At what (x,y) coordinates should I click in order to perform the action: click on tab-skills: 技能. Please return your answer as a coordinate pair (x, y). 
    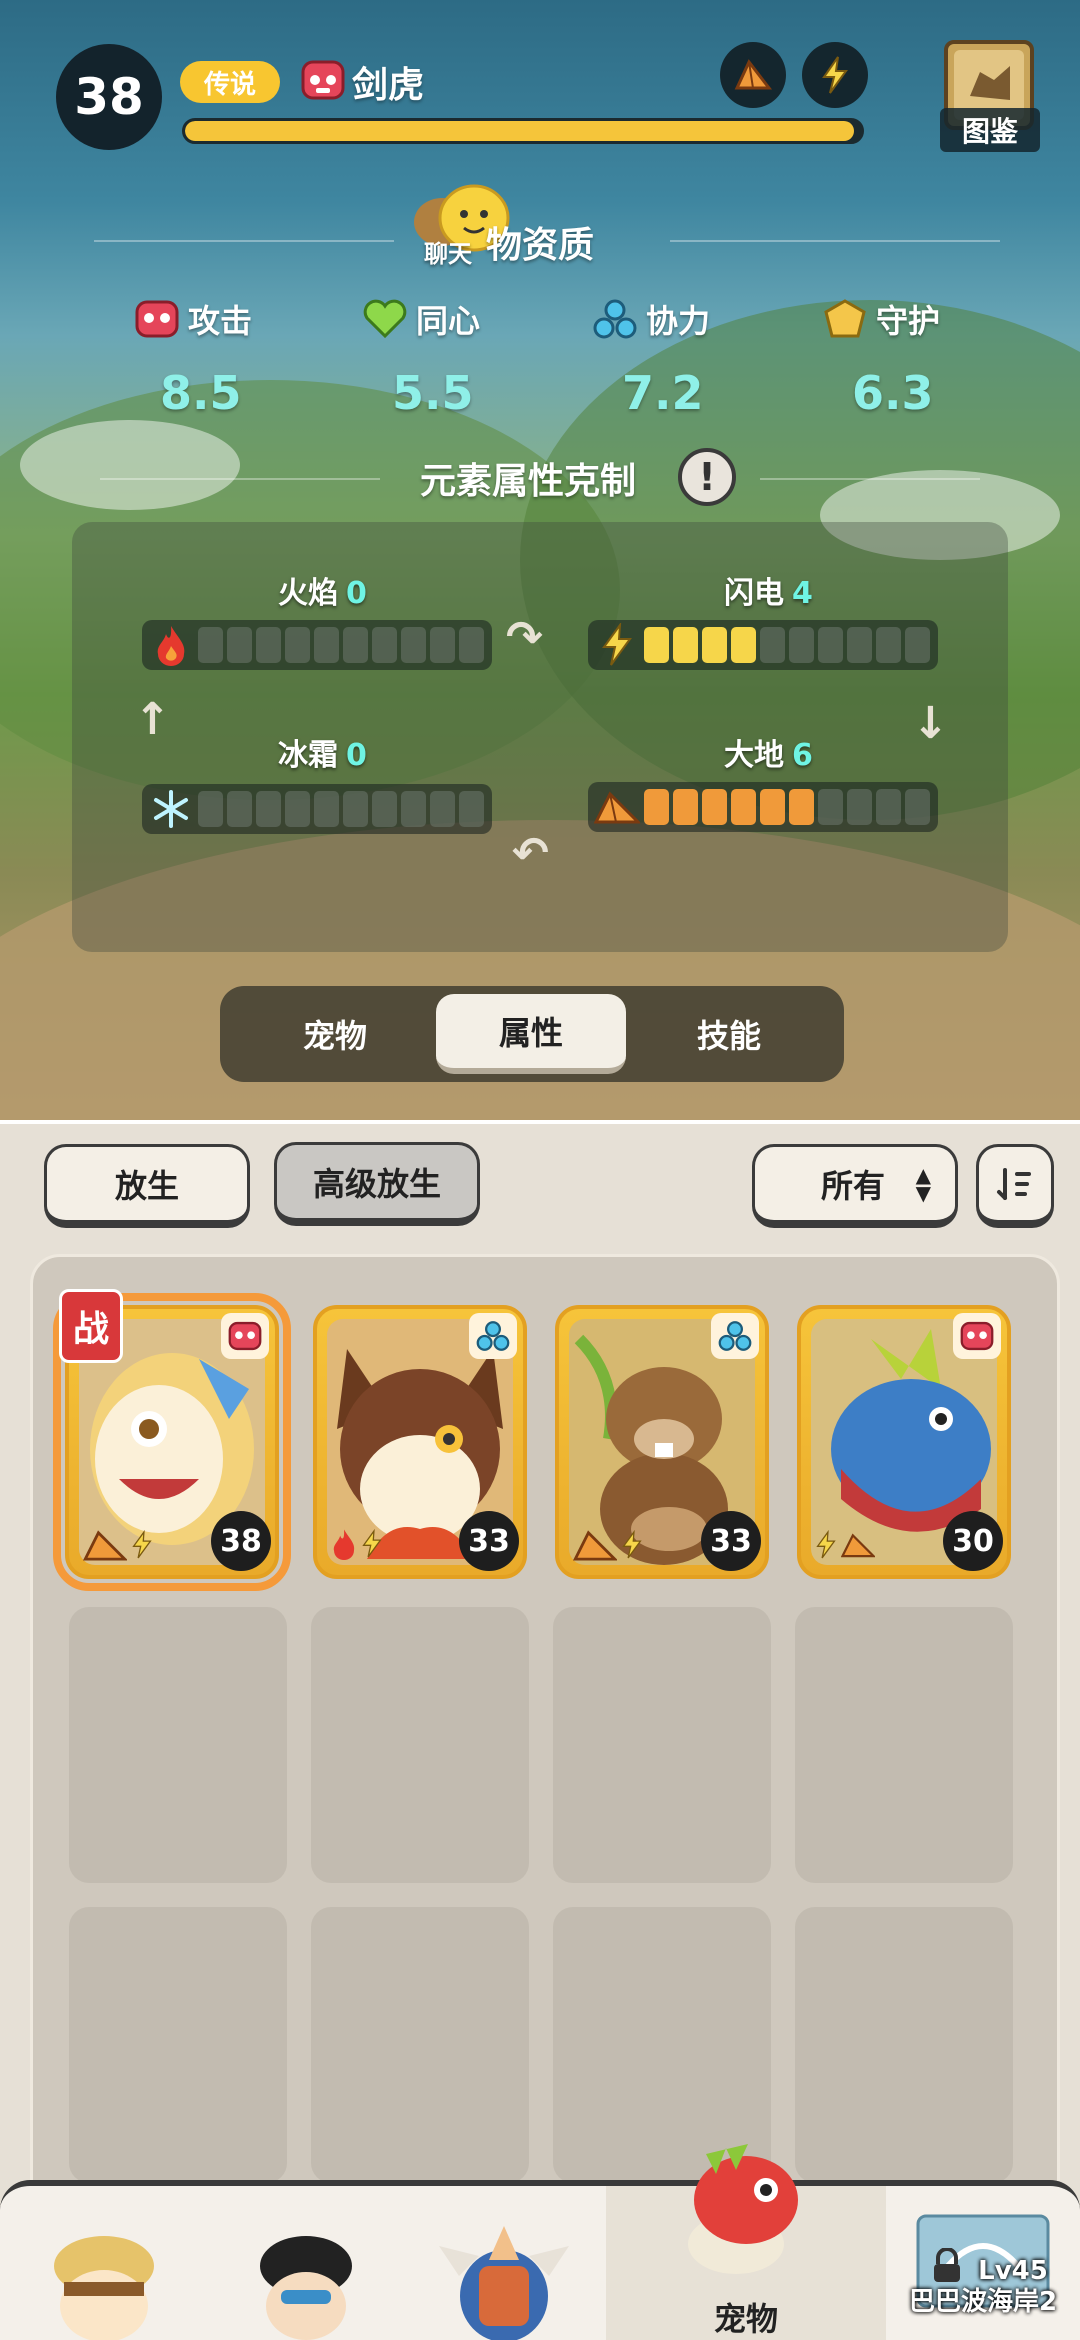
    Looking at the image, I should click on (729, 1034).